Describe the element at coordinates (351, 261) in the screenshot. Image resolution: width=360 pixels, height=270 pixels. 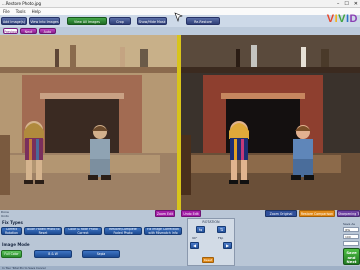
I see `save-line-3: Next` at that location.